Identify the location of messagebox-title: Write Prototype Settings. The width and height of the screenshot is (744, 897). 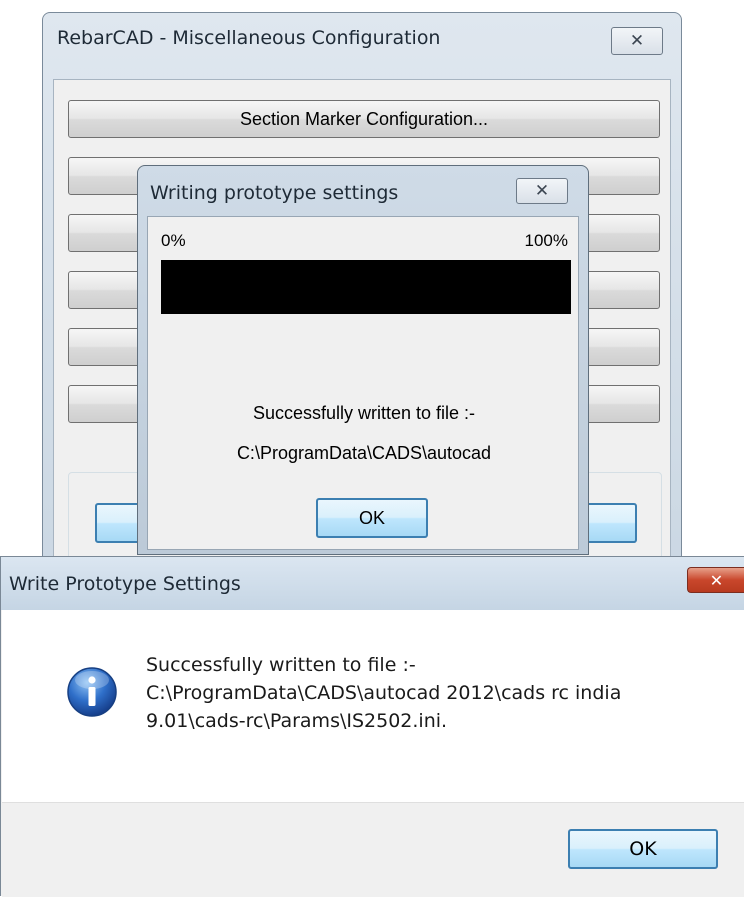
(125, 584).